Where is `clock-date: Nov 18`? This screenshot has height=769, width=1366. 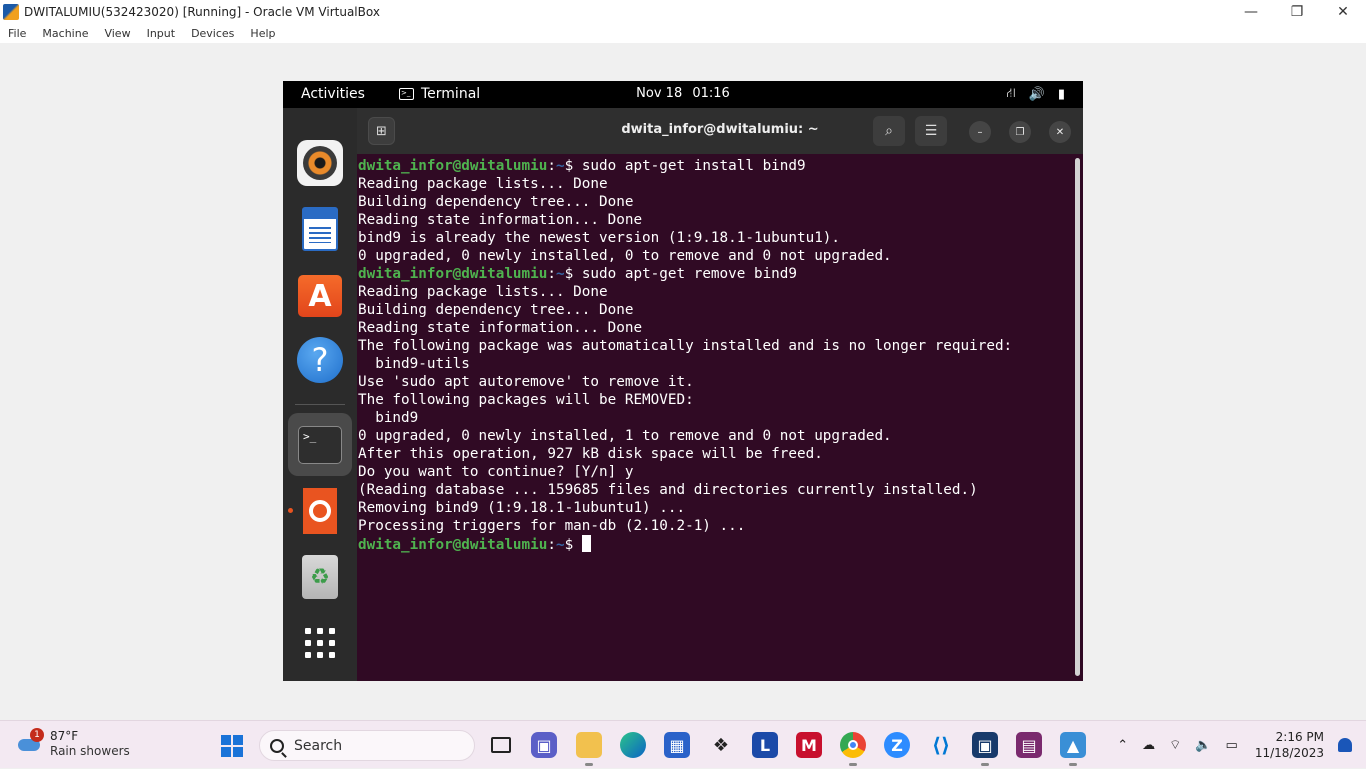 clock-date: Nov 18 is located at coordinates (659, 93).